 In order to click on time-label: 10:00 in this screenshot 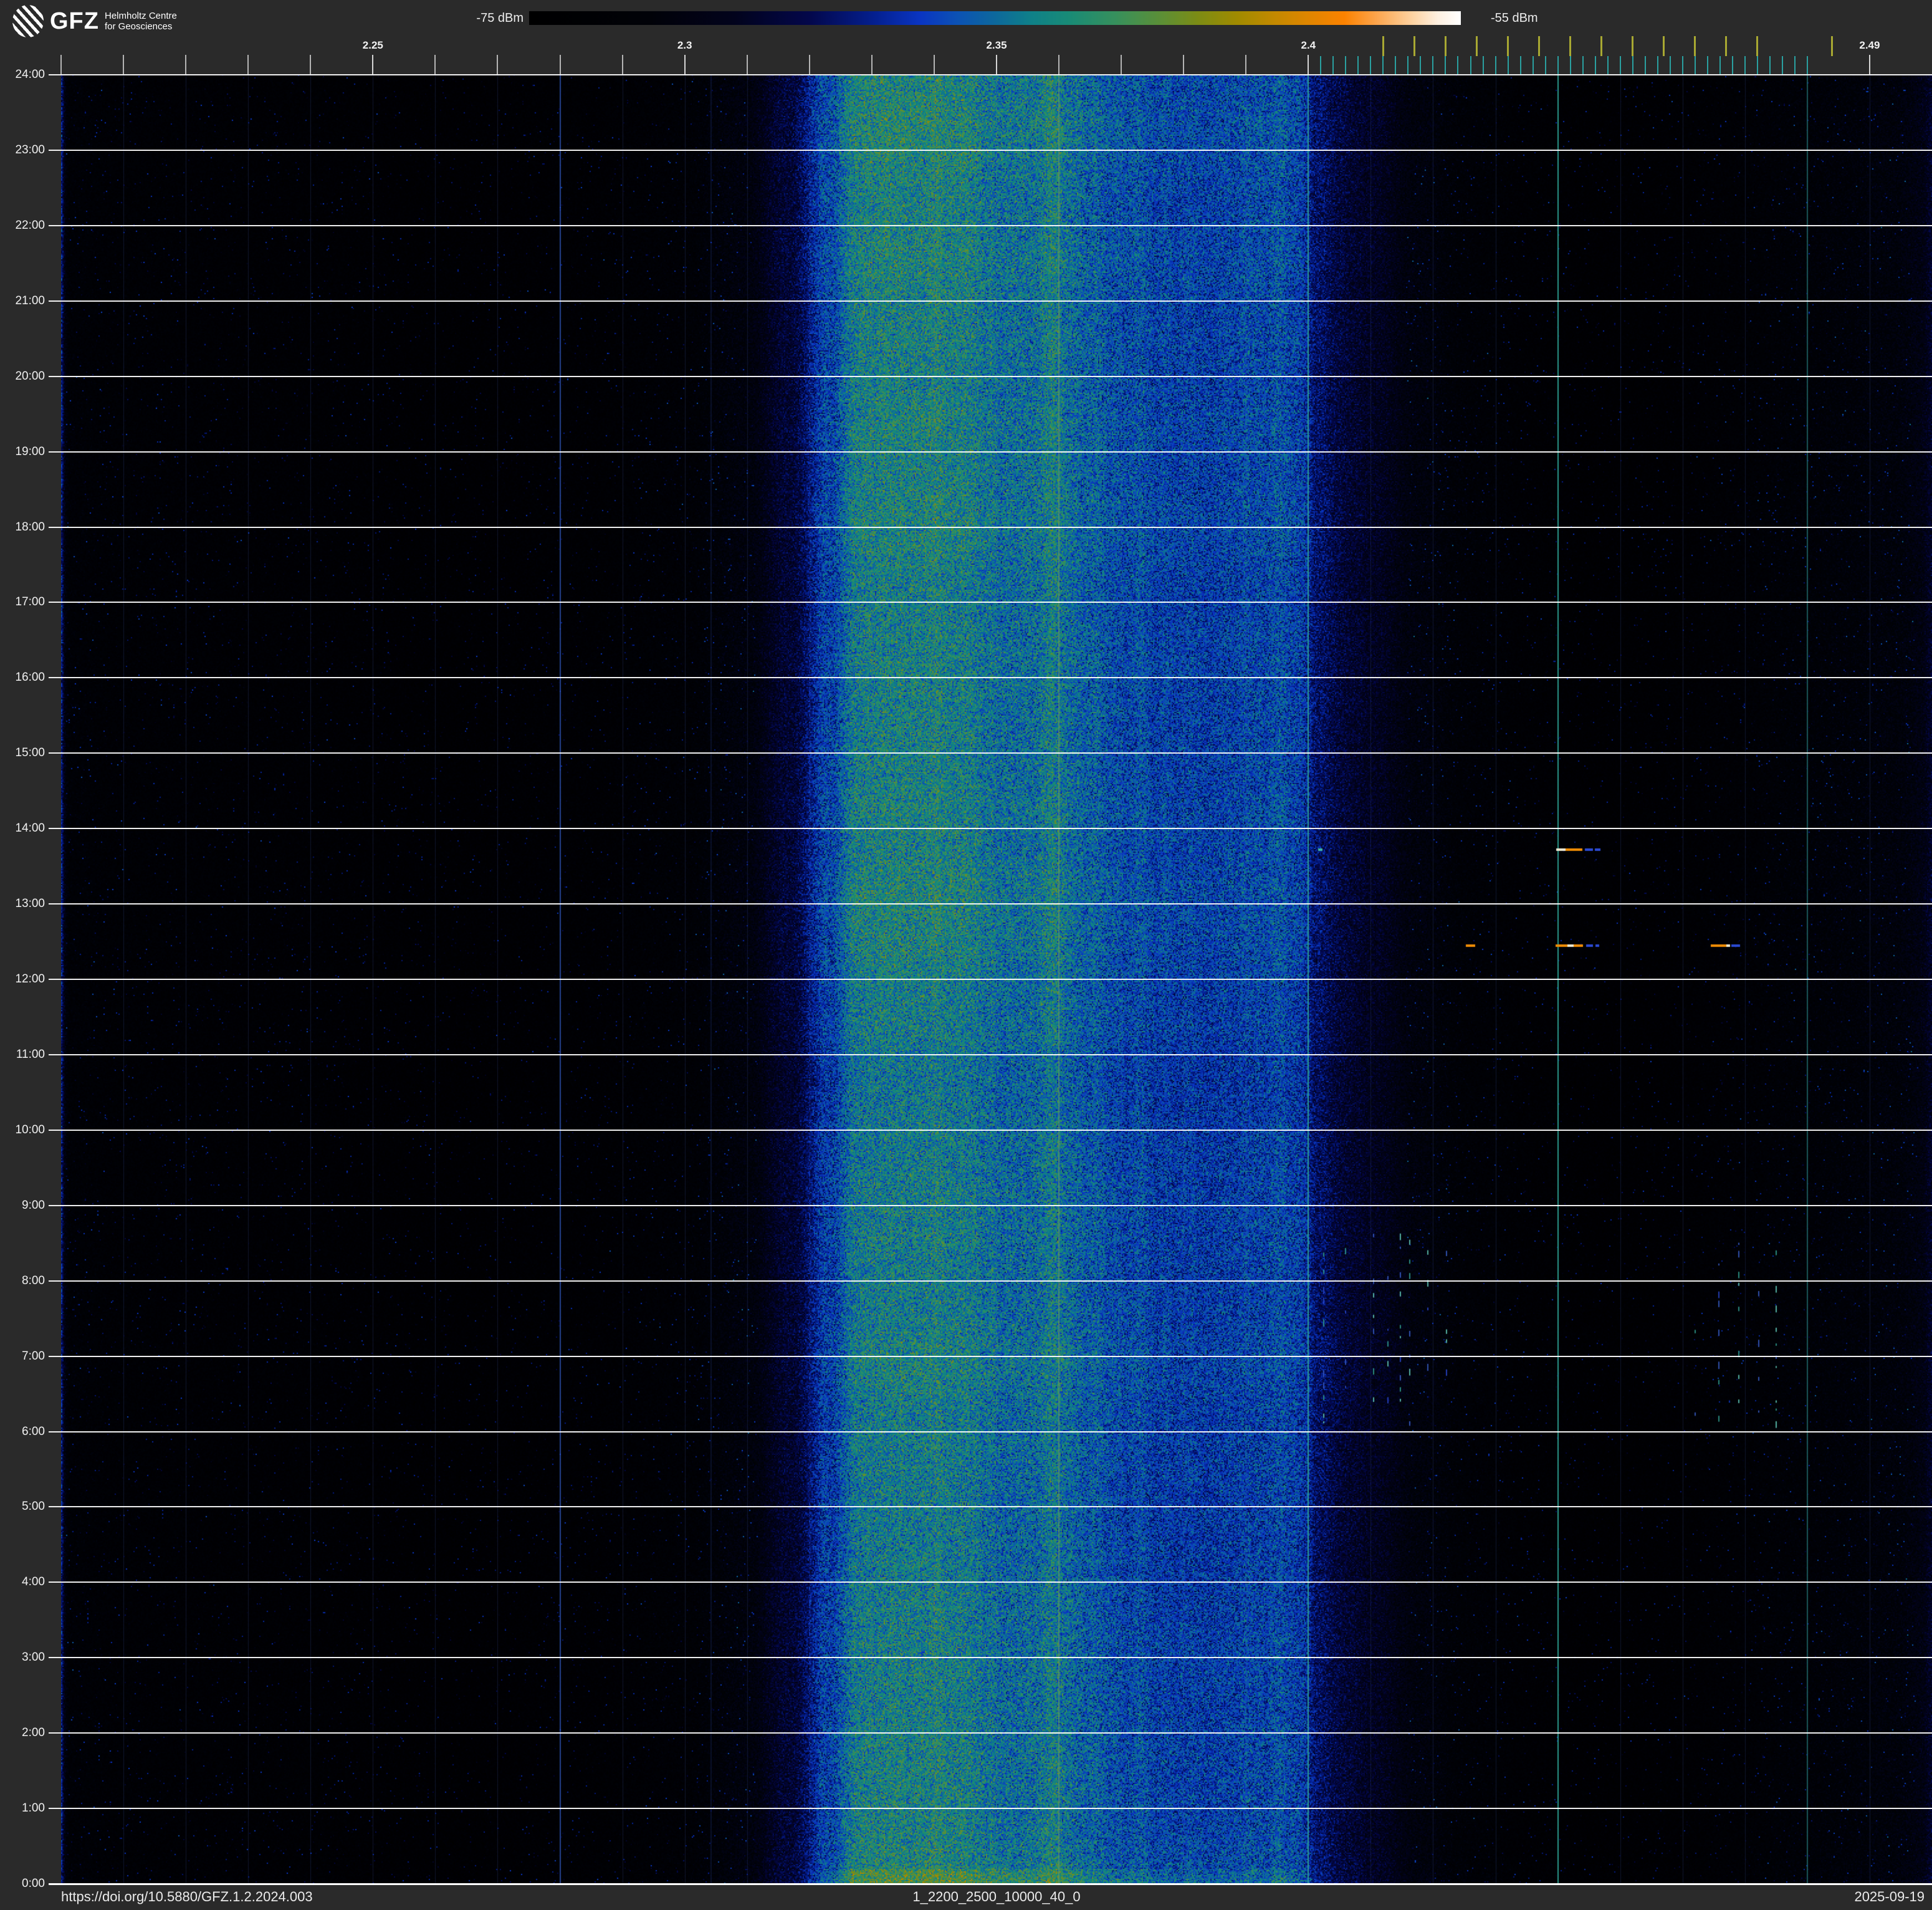, I will do `click(30, 1129)`.